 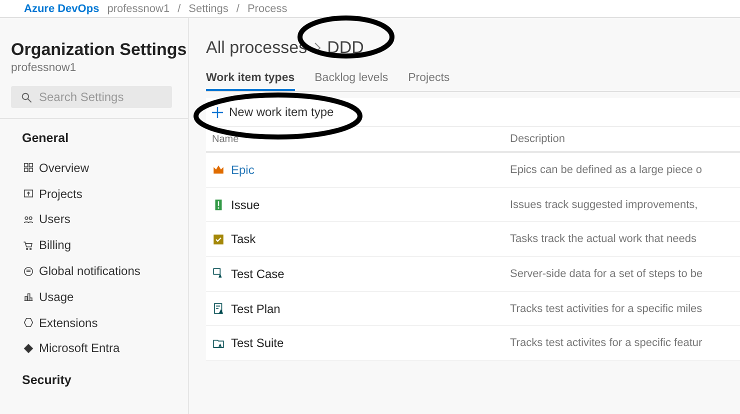 What do you see at coordinates (250, 80) in the screenshot?
I see `tab: Work item types` at bounding box center [250, 80].